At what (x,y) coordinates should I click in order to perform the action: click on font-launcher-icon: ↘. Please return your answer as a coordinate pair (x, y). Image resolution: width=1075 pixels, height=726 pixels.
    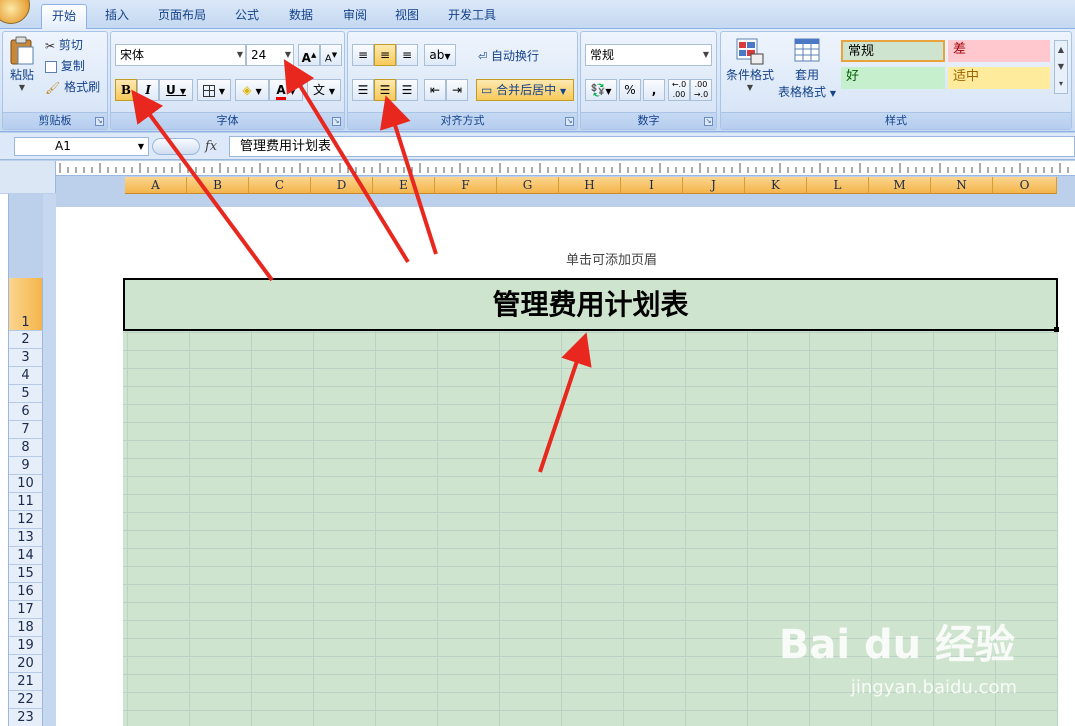
    Looking at the image, I should click on (336, 121).